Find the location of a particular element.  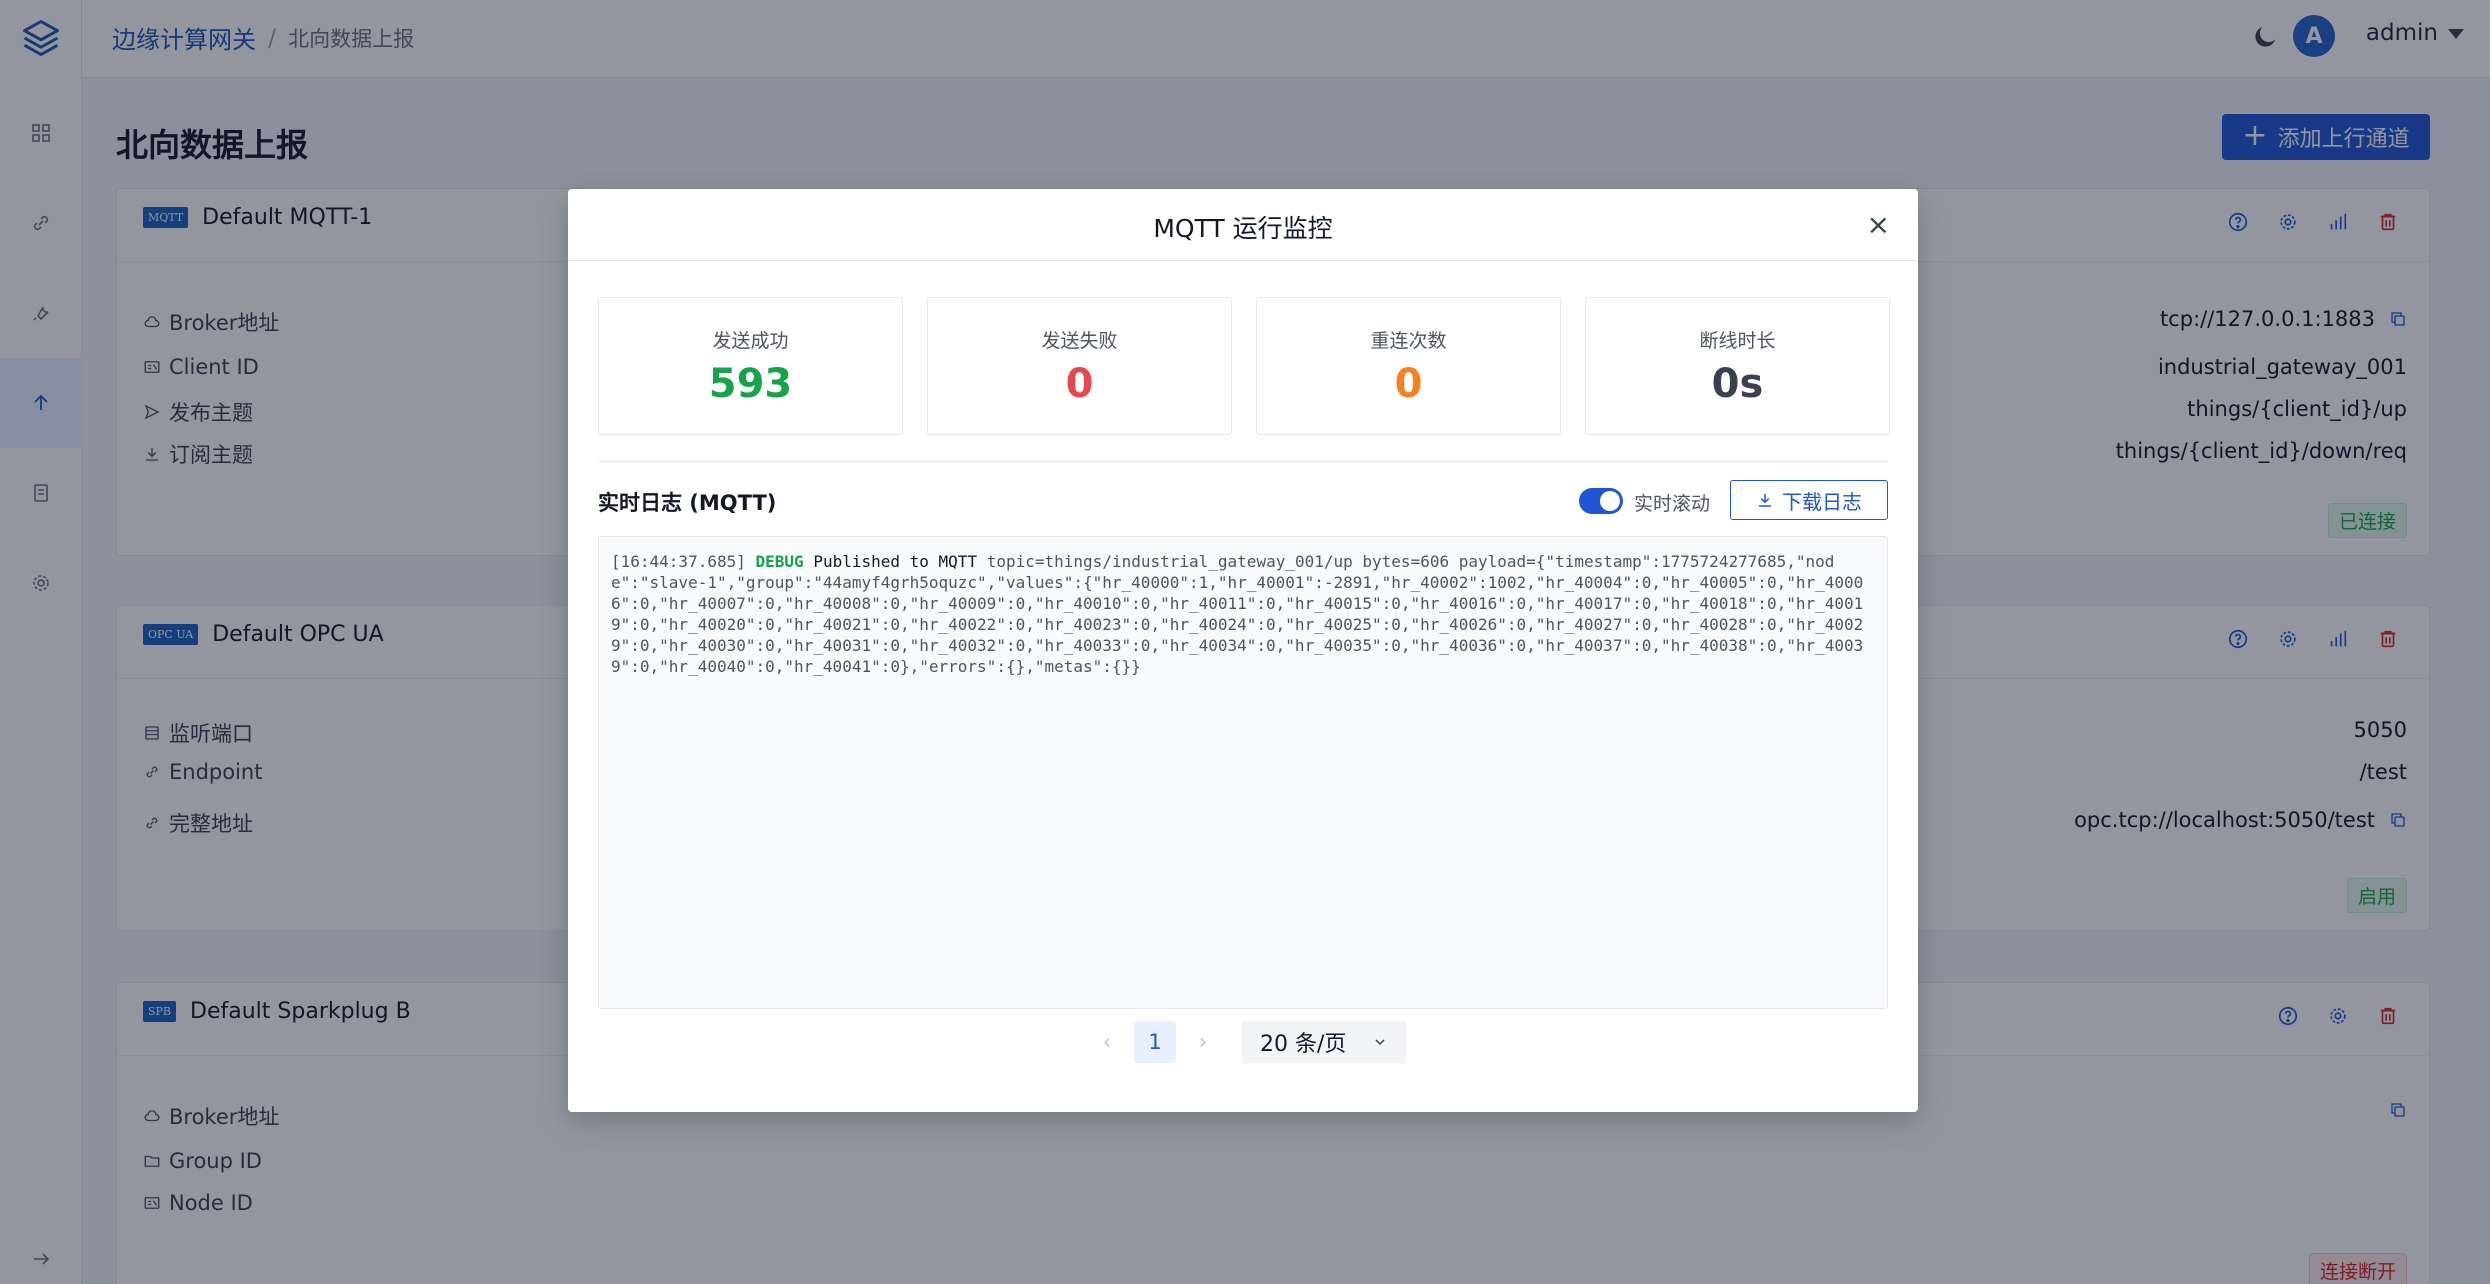

stat-reconnects: 重连次数 0 is located at coordinates (1408, 366).